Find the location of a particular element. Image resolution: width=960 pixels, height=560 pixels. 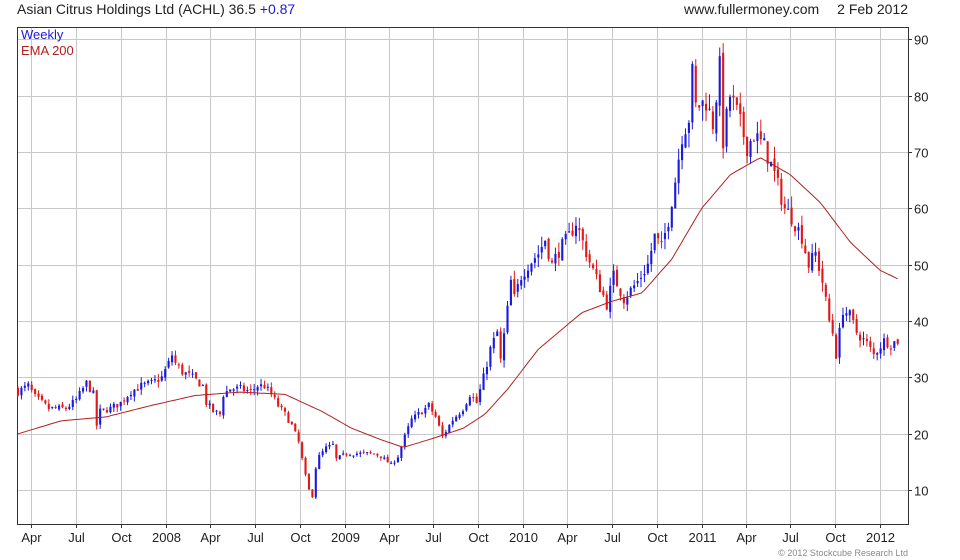

x-tick-label: 2011 is located at coordinates (703, 537).